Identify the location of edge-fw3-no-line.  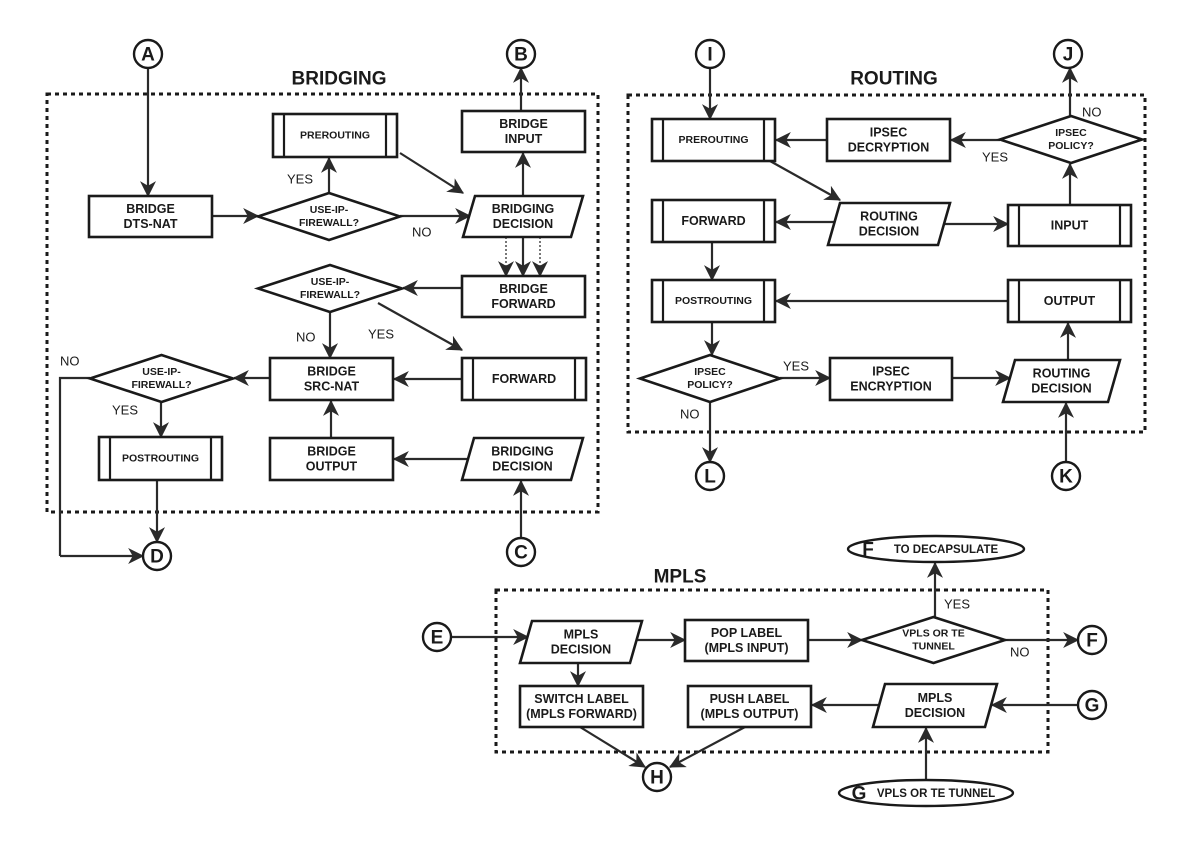
(74, 466).